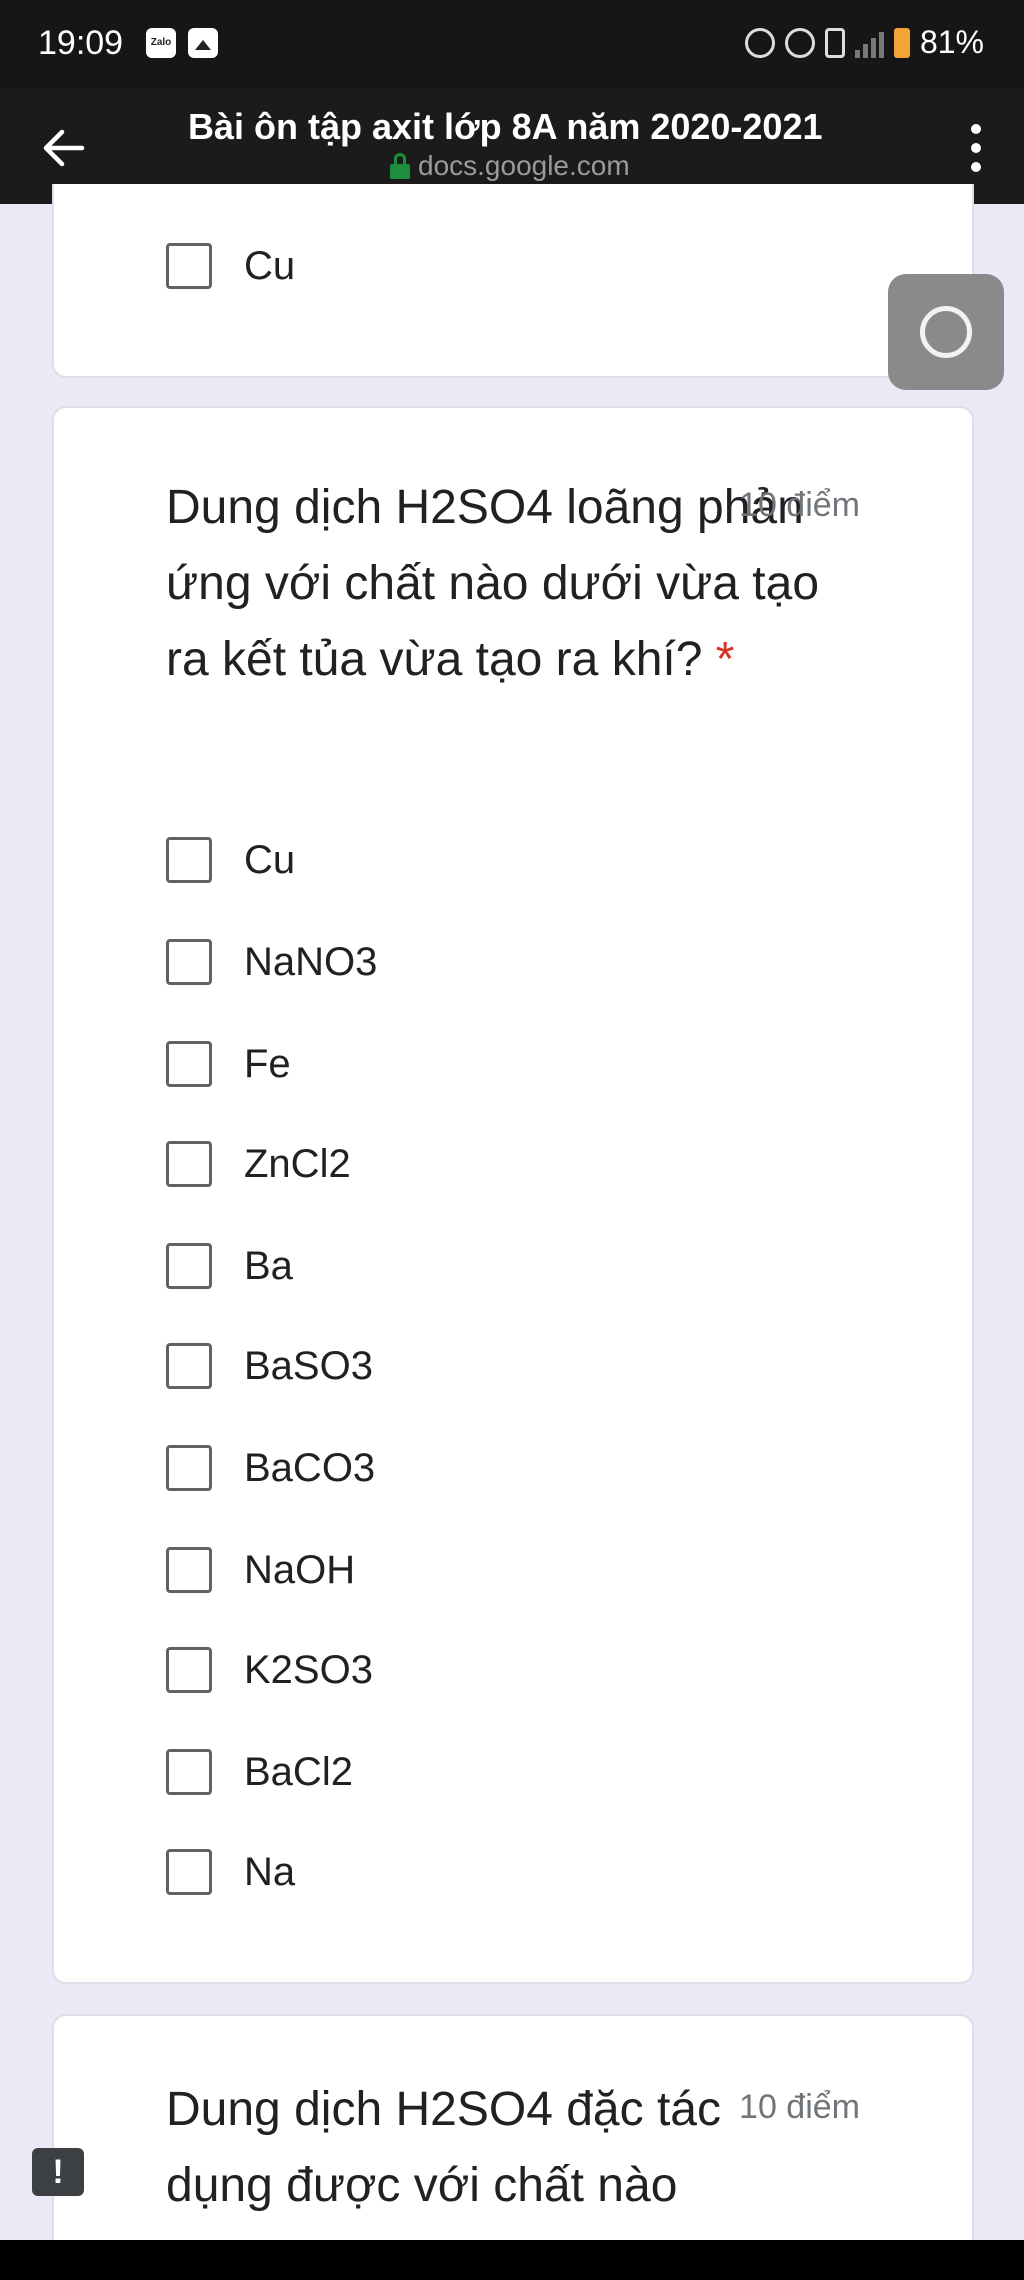 This screenshot has width=1024, height=2280. What do you see at coordinates (161, 43) in the screenshot?
I see `zalo-icon: Zalo` at bounding box center [161, 43].